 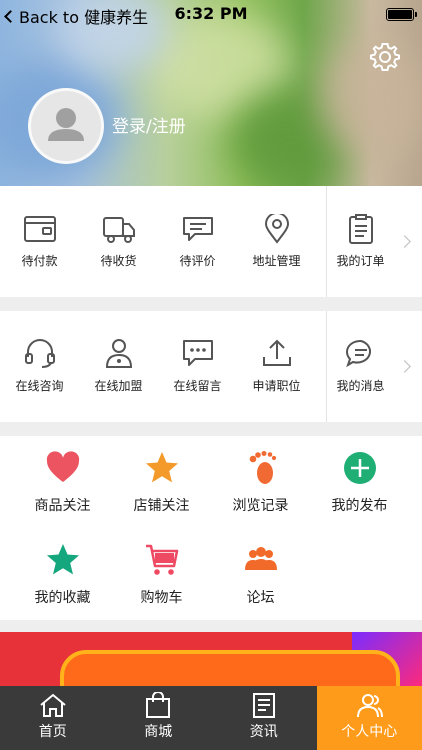 I want to click on tab-label: 资讯, so click(x=263, y=732).